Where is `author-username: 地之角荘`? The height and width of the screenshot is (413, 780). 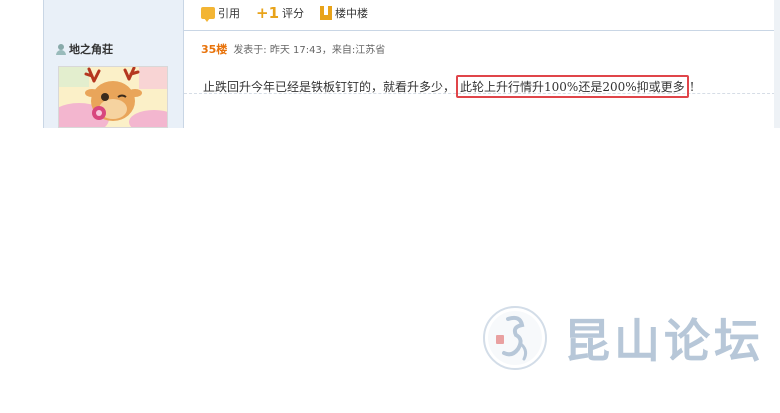 author-username: 地之角荘 is located at coordinates (91, 49).